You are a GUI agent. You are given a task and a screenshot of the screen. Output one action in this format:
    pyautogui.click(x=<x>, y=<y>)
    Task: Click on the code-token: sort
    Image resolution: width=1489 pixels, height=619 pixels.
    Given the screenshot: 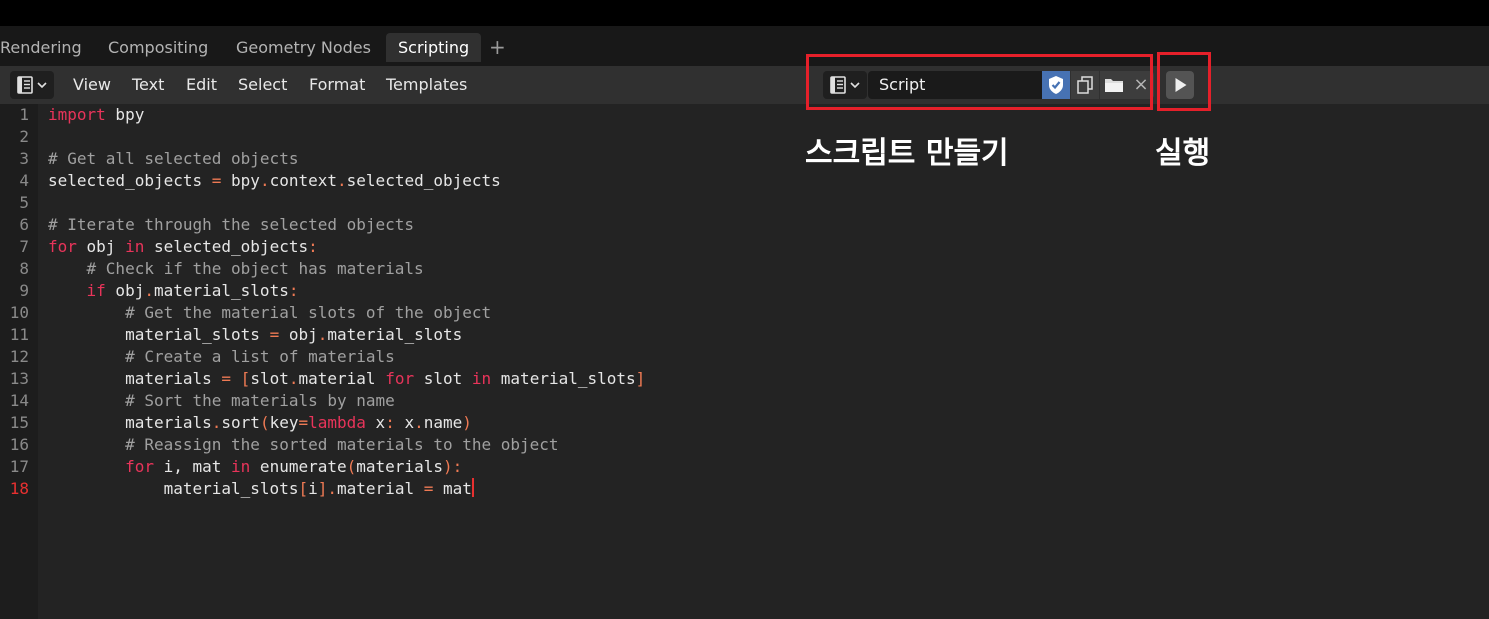 What is the action you would take?
    pyautogui.click(x=240, y=422)
    